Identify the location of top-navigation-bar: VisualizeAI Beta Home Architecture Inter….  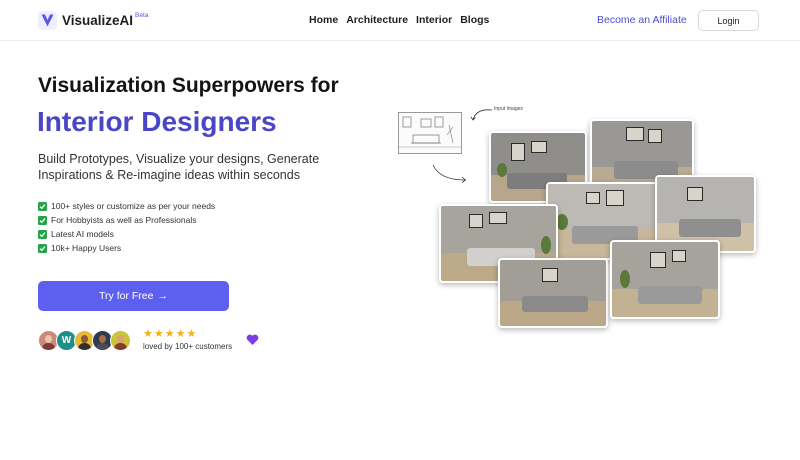
(400, 20).